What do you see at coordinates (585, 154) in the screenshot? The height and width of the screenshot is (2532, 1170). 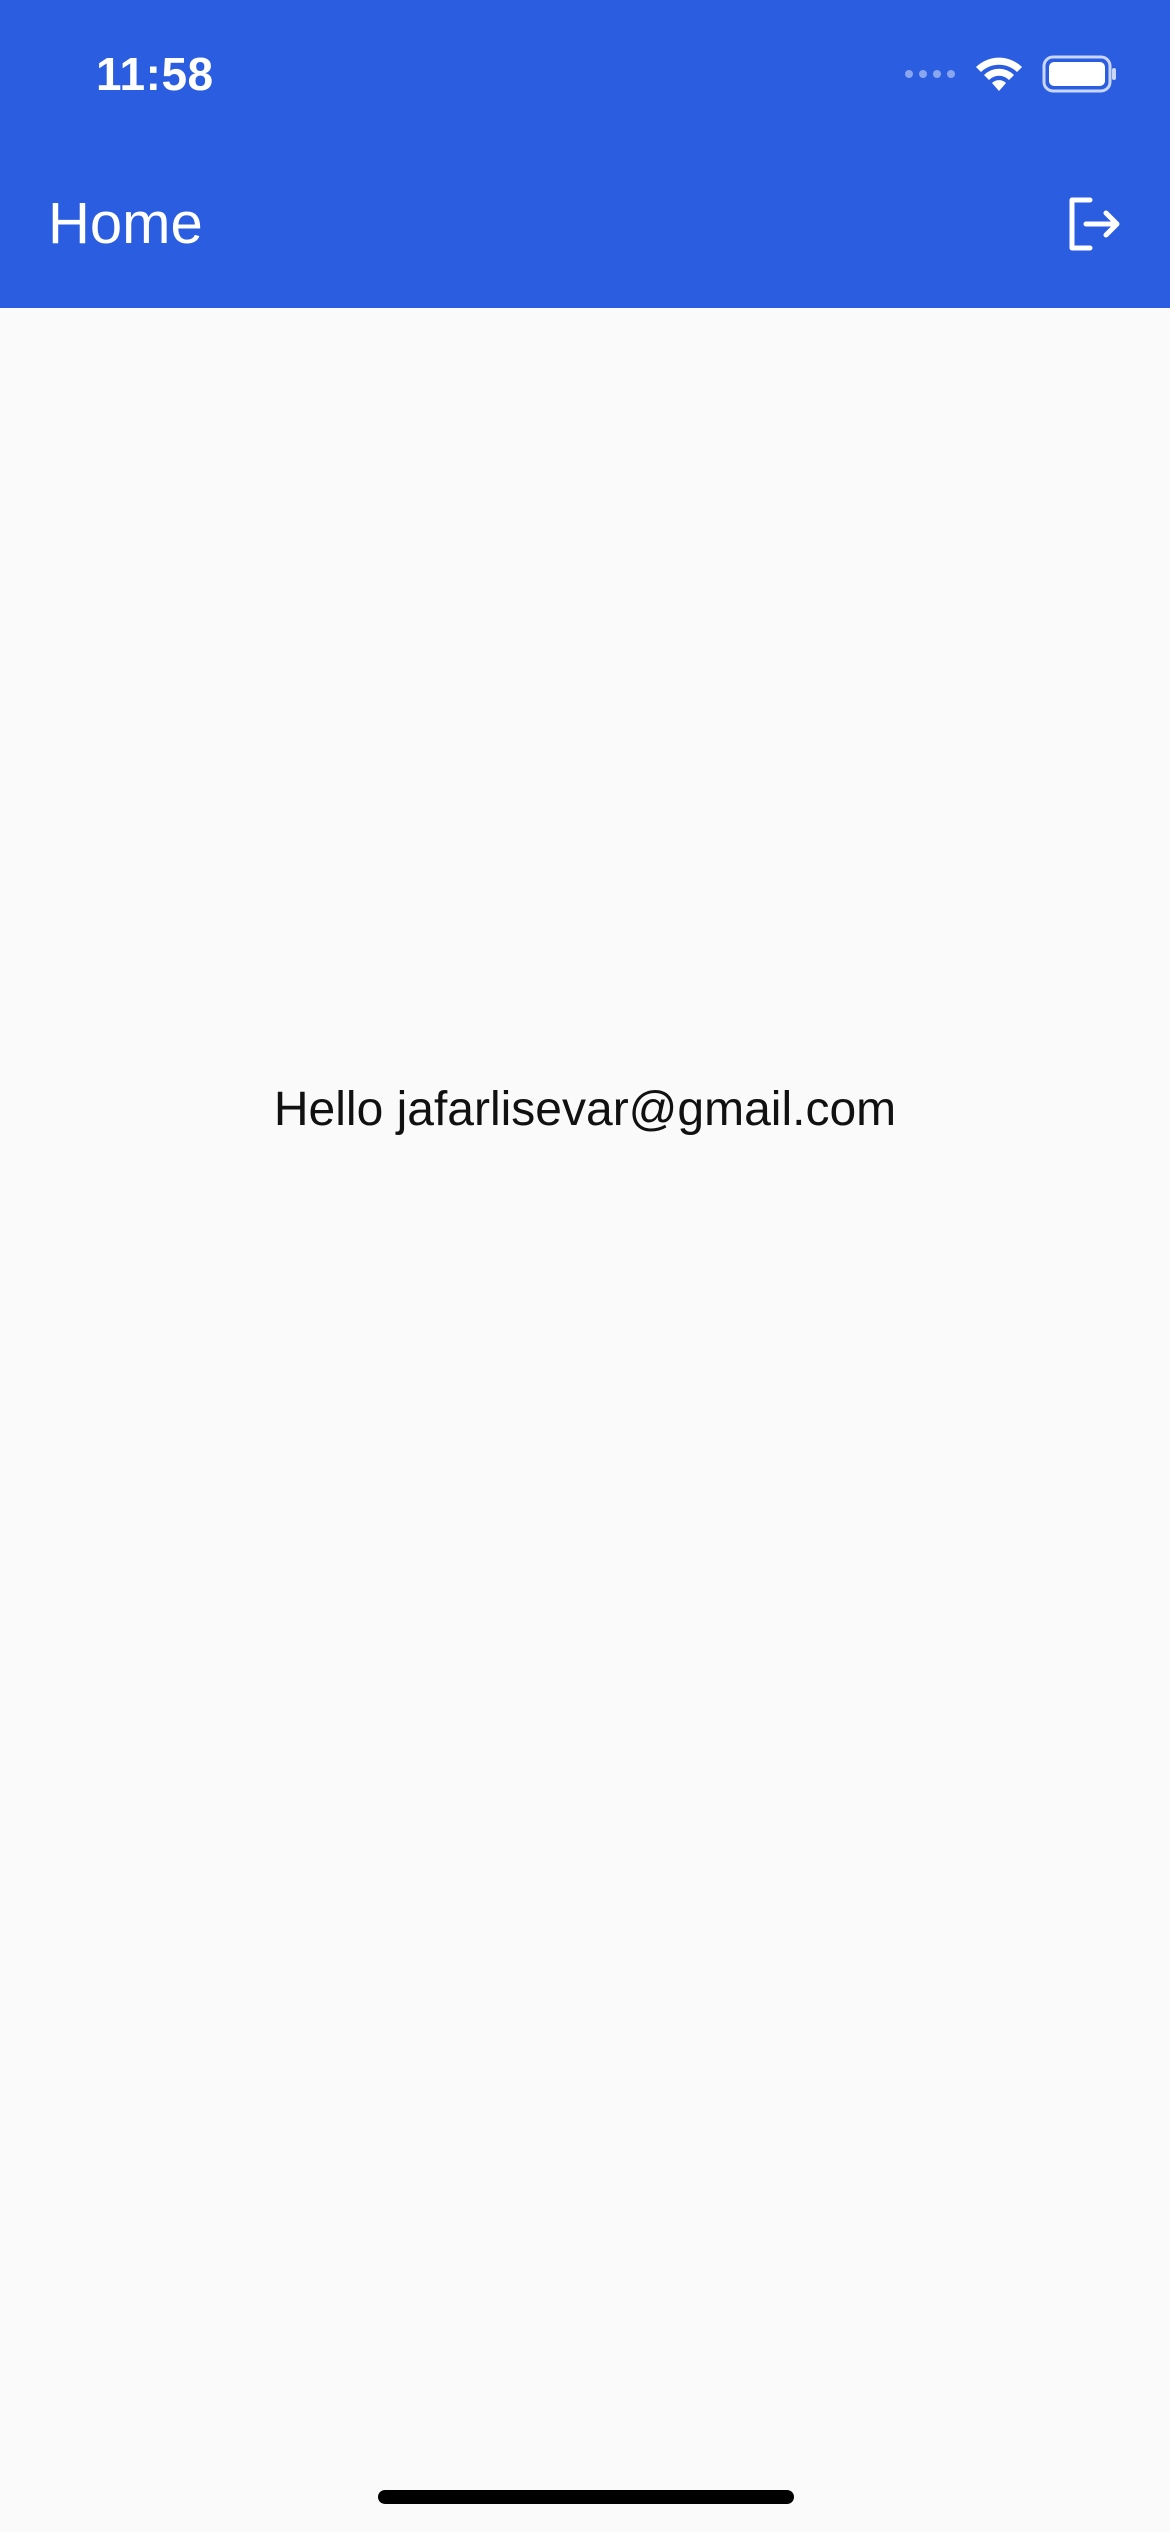 I see `app-header: 11:58 Home` at bounding box center [585, 154].